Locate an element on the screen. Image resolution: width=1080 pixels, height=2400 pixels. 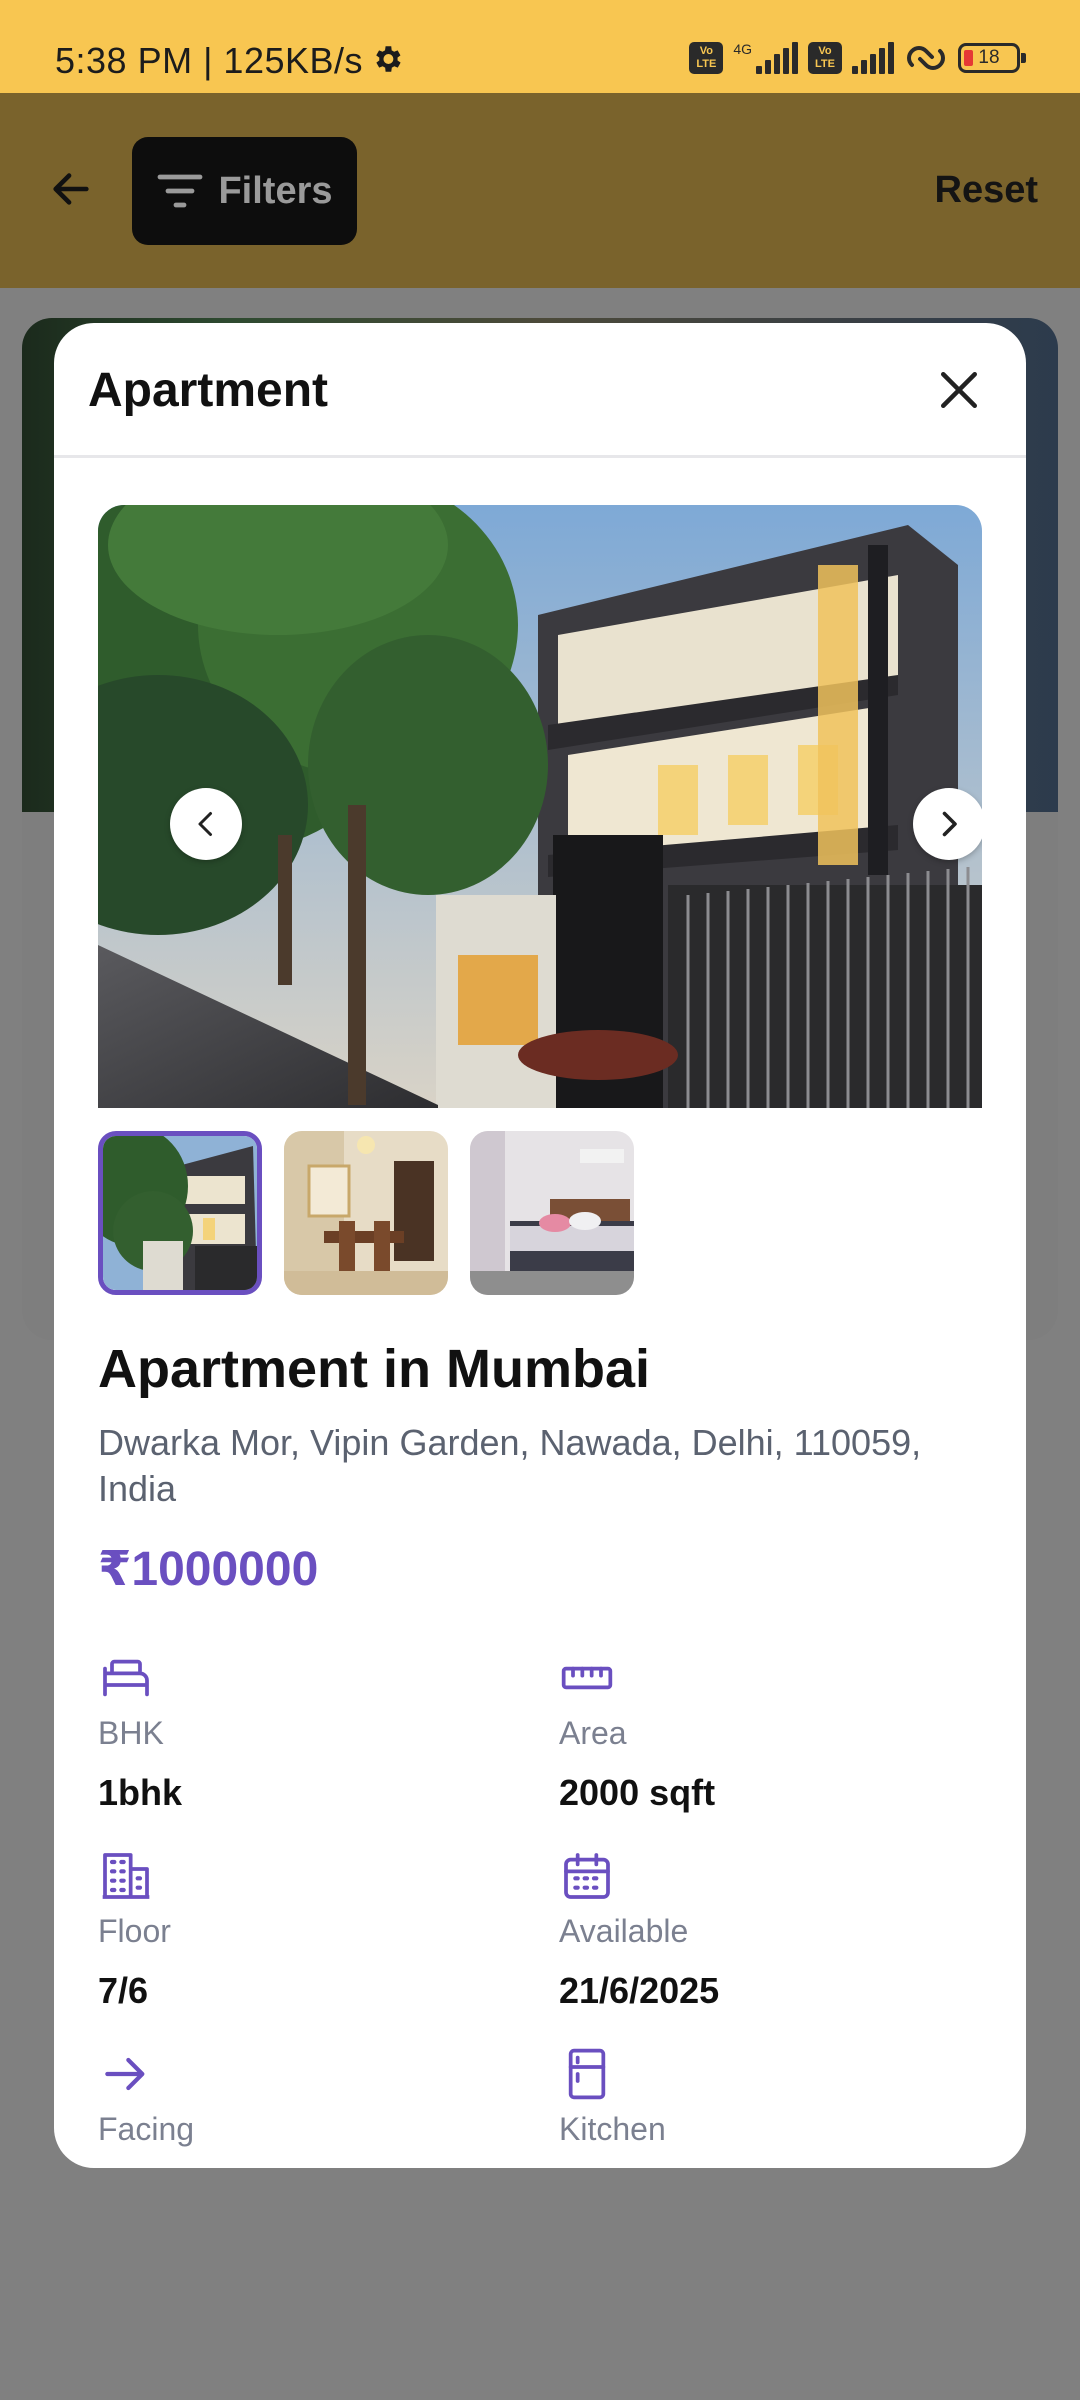
battery-icon: 18 is located at coordinates (992, 58).